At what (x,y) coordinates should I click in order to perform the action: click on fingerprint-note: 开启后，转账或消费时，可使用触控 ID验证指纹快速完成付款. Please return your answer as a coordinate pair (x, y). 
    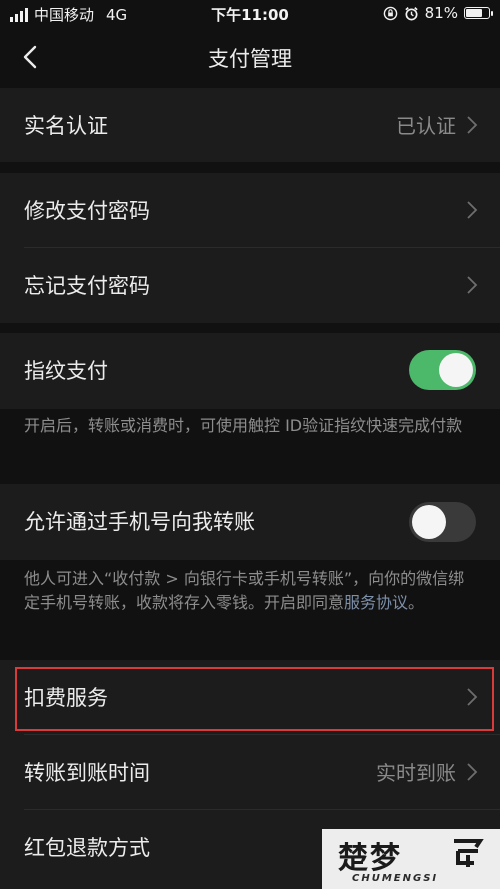
    Looking at the image, I should click on (243, 425).